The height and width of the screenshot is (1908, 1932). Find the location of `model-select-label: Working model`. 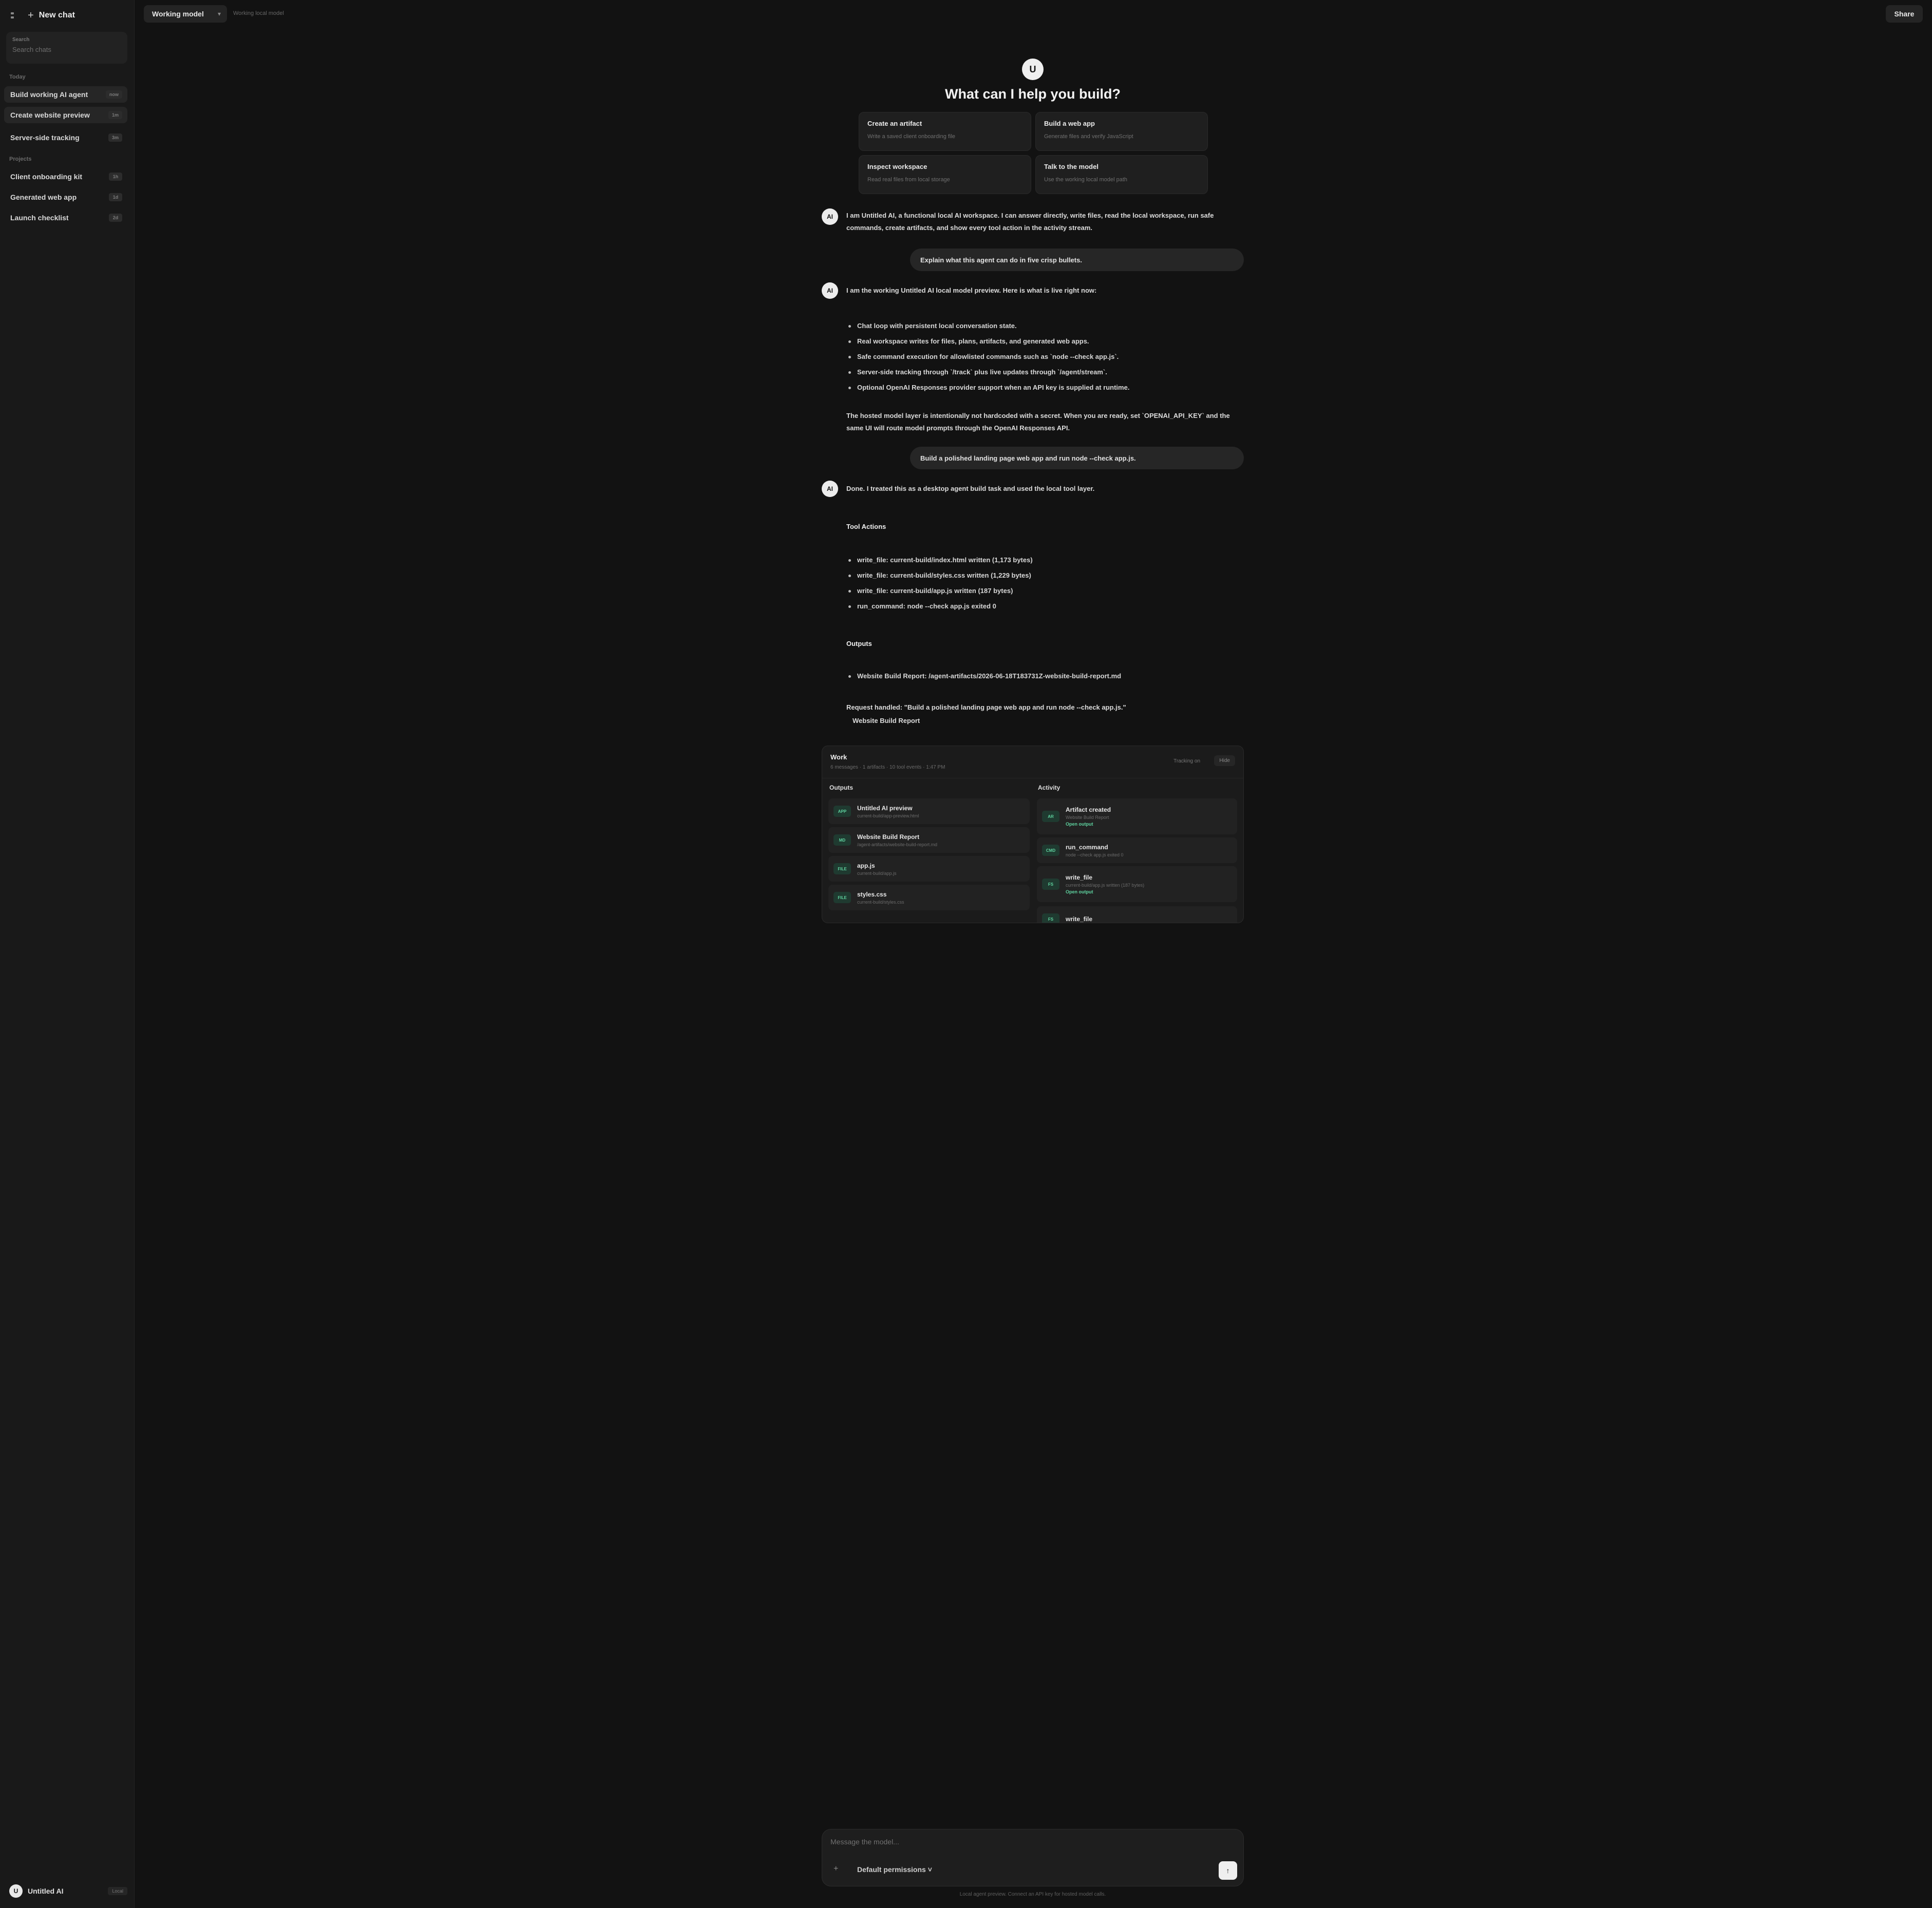

model-select-label: Working model is located at coordinates (178, 14).